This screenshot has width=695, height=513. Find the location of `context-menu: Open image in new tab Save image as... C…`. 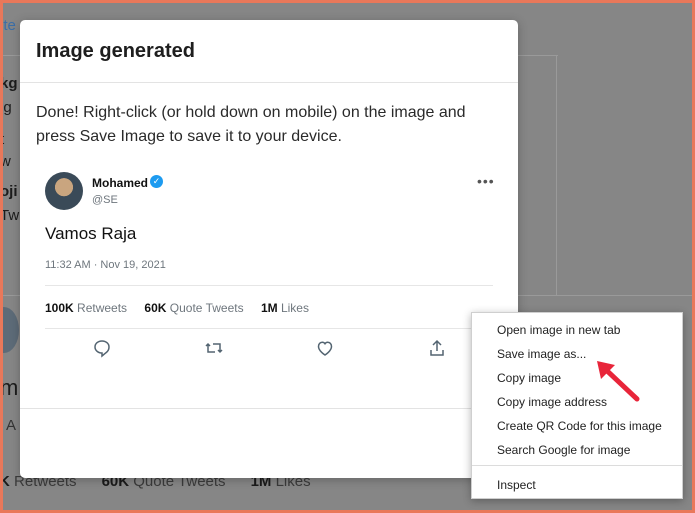

context-menu: Open image in new tab Save image as... C… is located at coordinates (577, 405).